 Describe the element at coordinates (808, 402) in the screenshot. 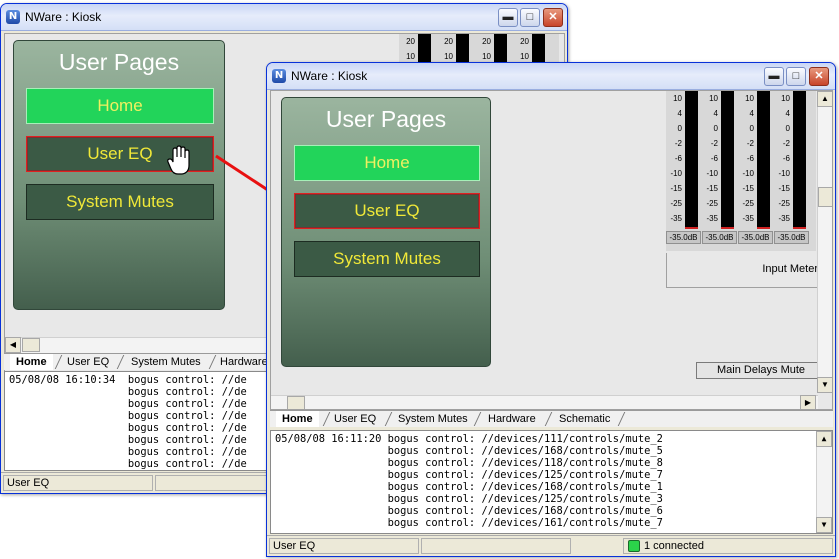

I see `scroll-right-button: ▶` at that location.